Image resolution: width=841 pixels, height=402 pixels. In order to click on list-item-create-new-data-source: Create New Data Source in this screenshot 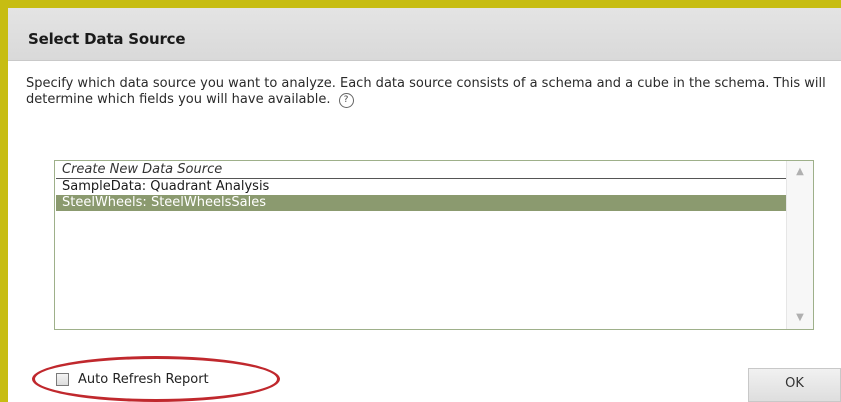, I will do `click(421, 170)`.